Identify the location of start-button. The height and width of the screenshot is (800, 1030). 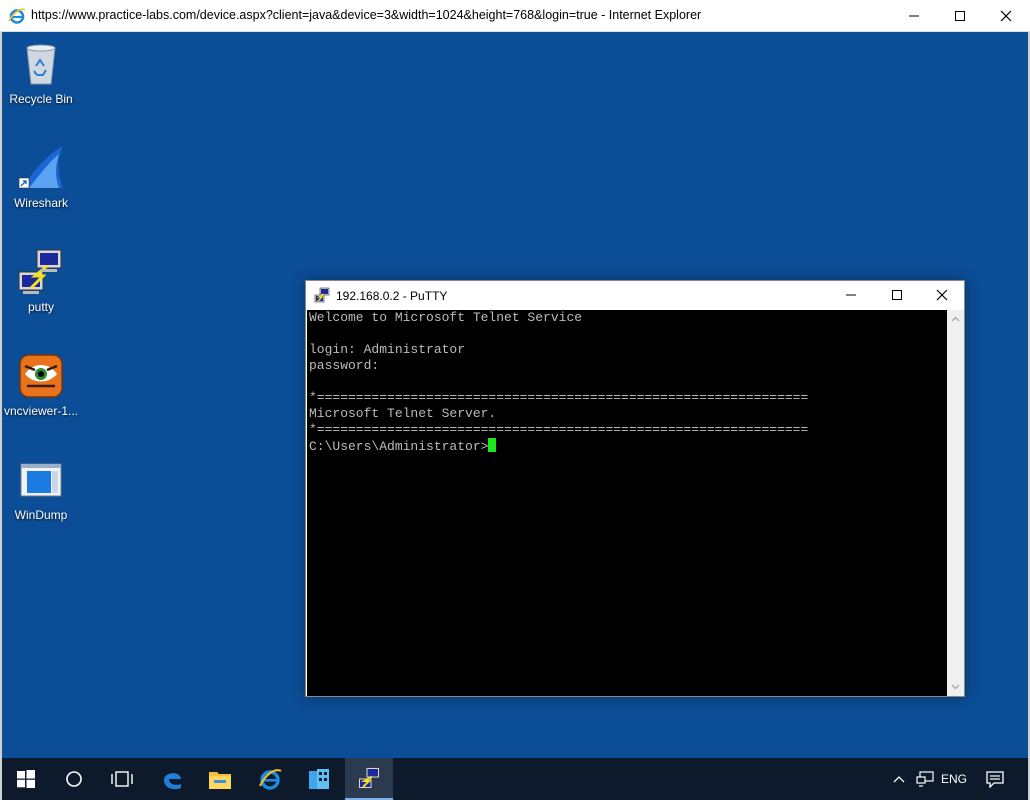
(26, 779).